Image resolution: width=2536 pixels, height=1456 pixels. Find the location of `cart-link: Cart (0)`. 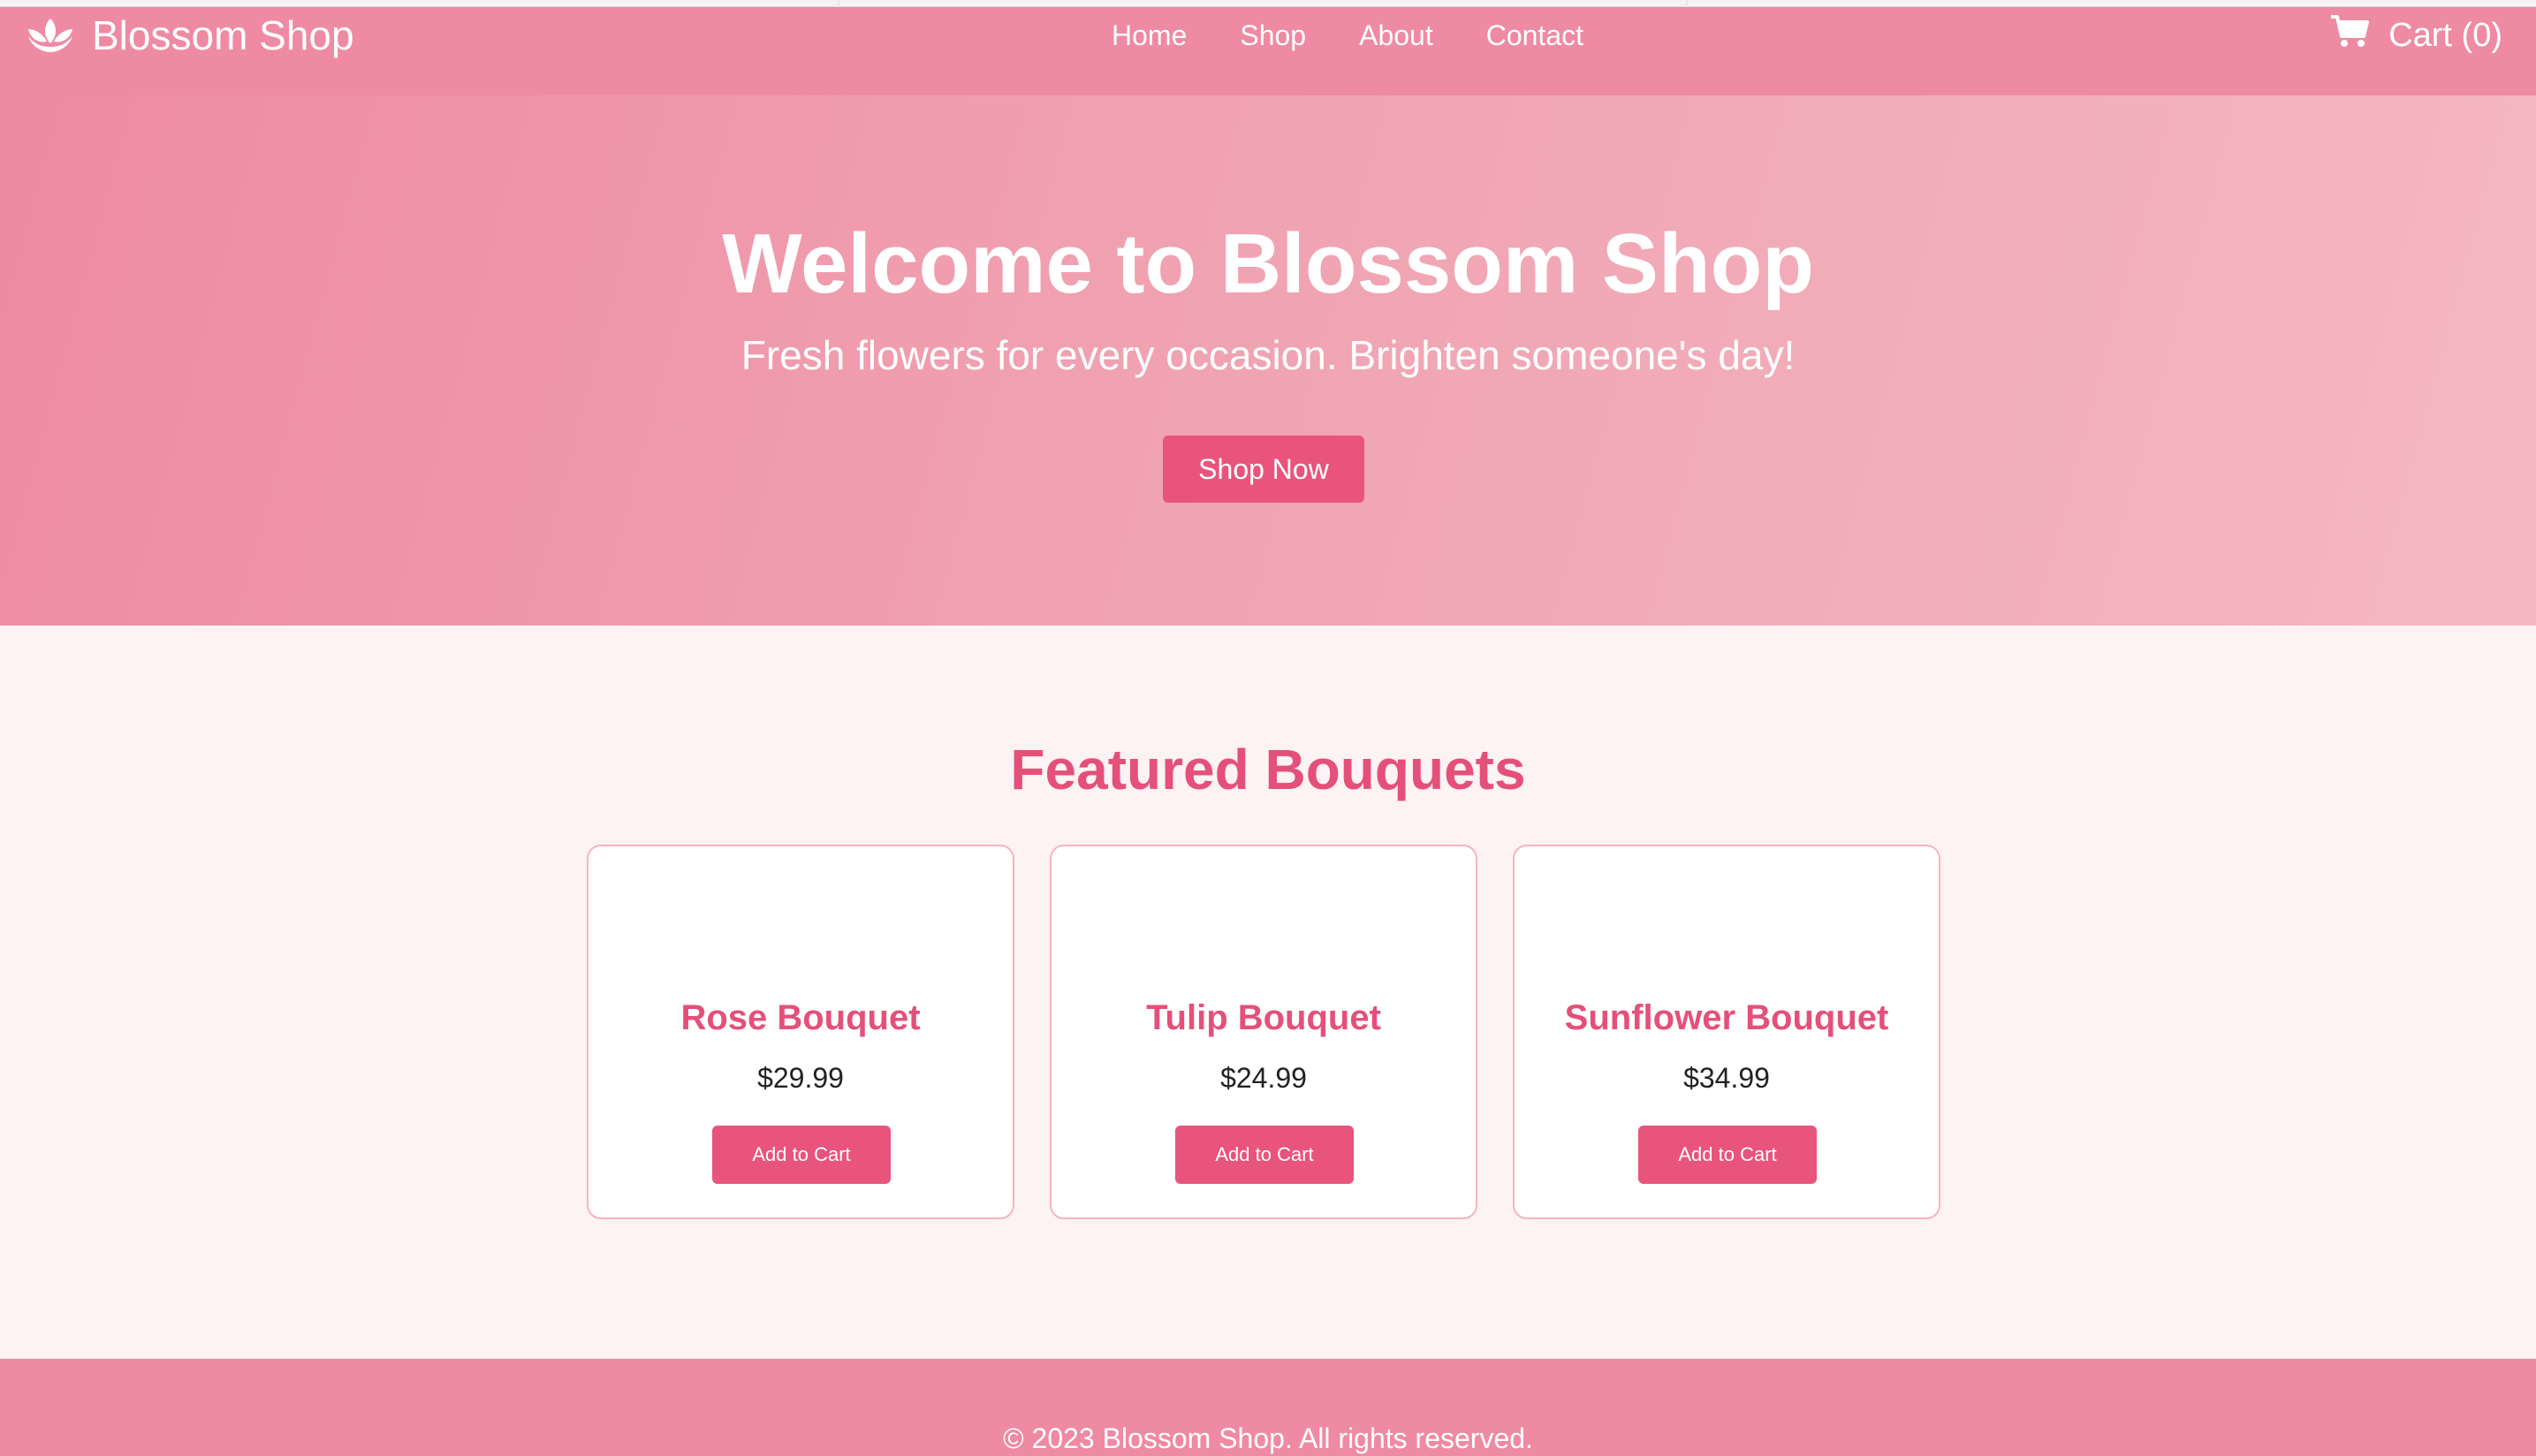

cart-link: Cart (0) is located at coordinates (2416, 35).